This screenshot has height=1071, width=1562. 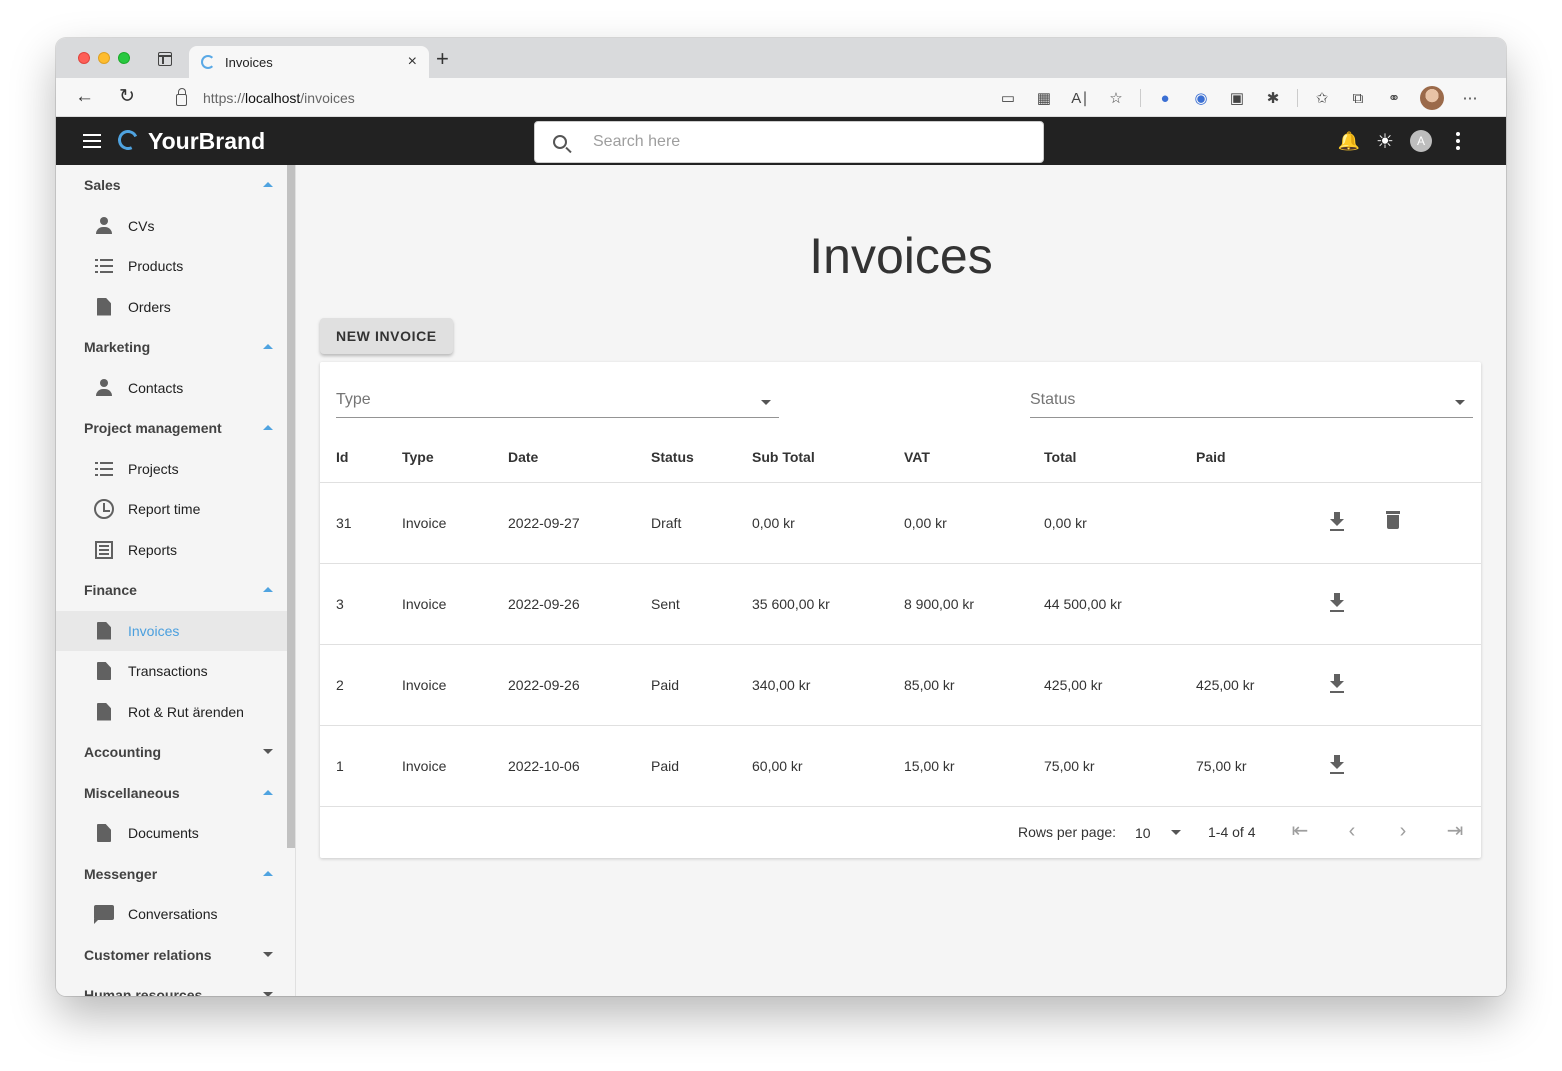 What do you see at coordinates (958, 766) in the screenshot?
I see `cell-vat: 15,00 kr` at bounding box center [958, 766].